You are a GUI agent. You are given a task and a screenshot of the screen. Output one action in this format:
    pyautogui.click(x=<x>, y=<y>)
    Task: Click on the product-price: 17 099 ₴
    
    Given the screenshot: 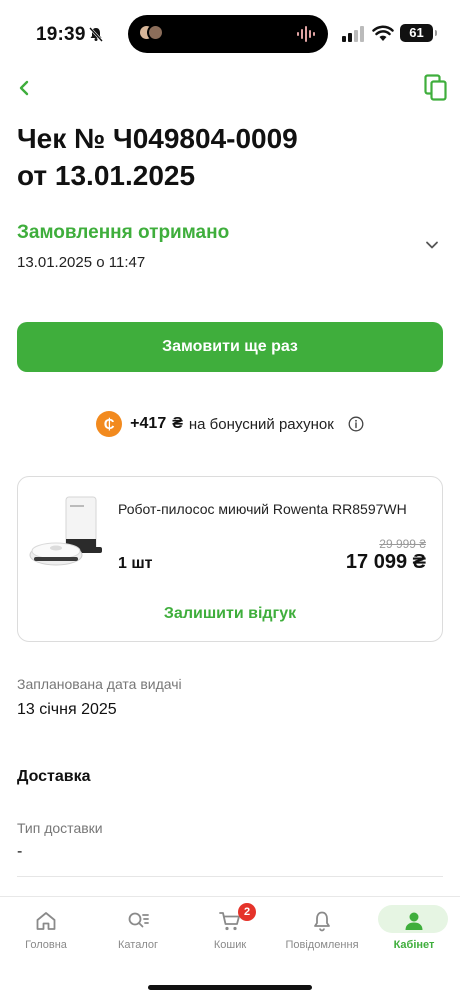 What is the action you would take?
    pyautogui.click(x=385, y=562)
    